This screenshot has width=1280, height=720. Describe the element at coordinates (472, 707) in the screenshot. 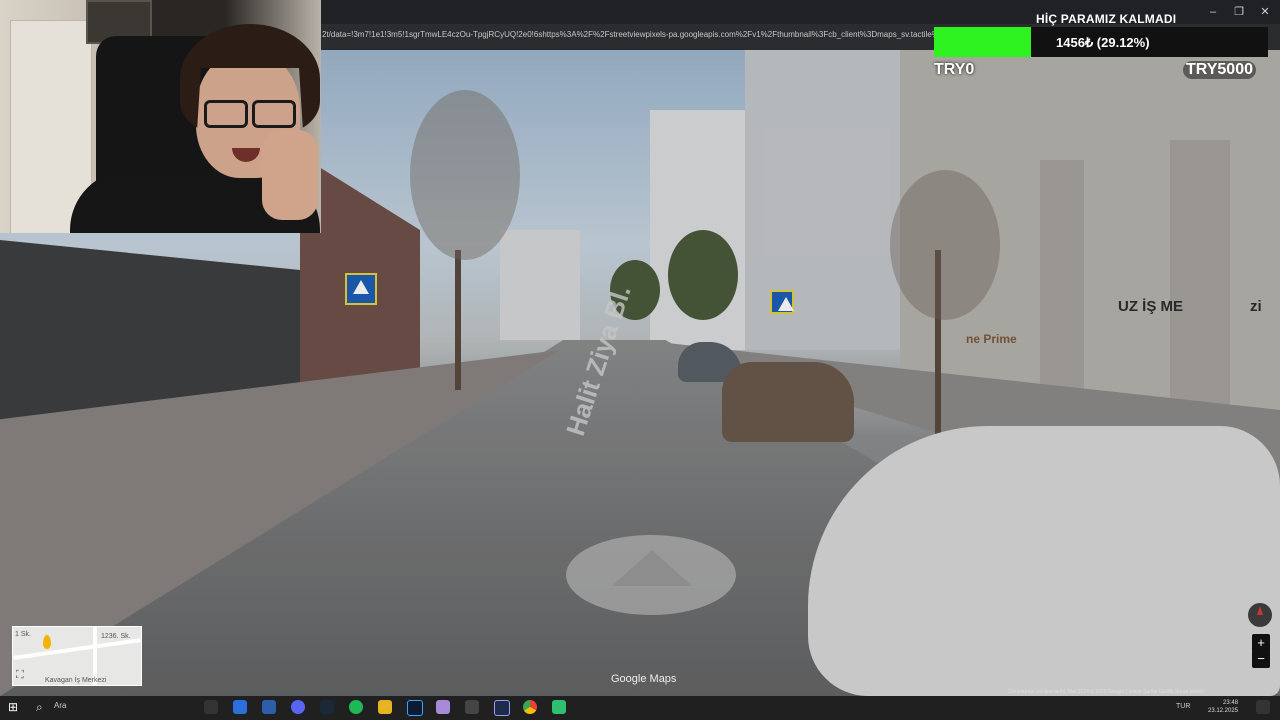

I see `capcut-icon` at that location.